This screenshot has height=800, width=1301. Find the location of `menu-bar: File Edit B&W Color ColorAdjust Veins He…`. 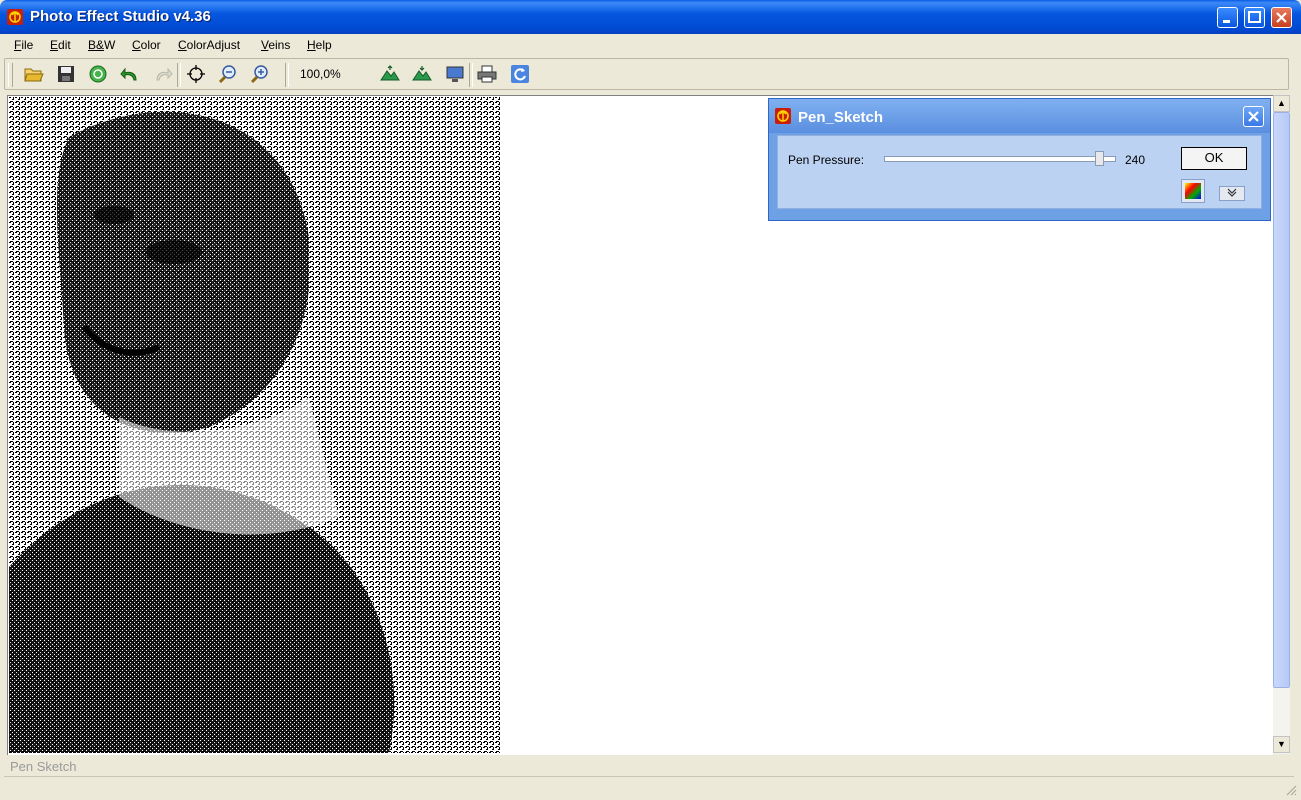

menu-bar: File Edit B&W Color ColorAdjust Veins He… is located at coordinates (650, 45).